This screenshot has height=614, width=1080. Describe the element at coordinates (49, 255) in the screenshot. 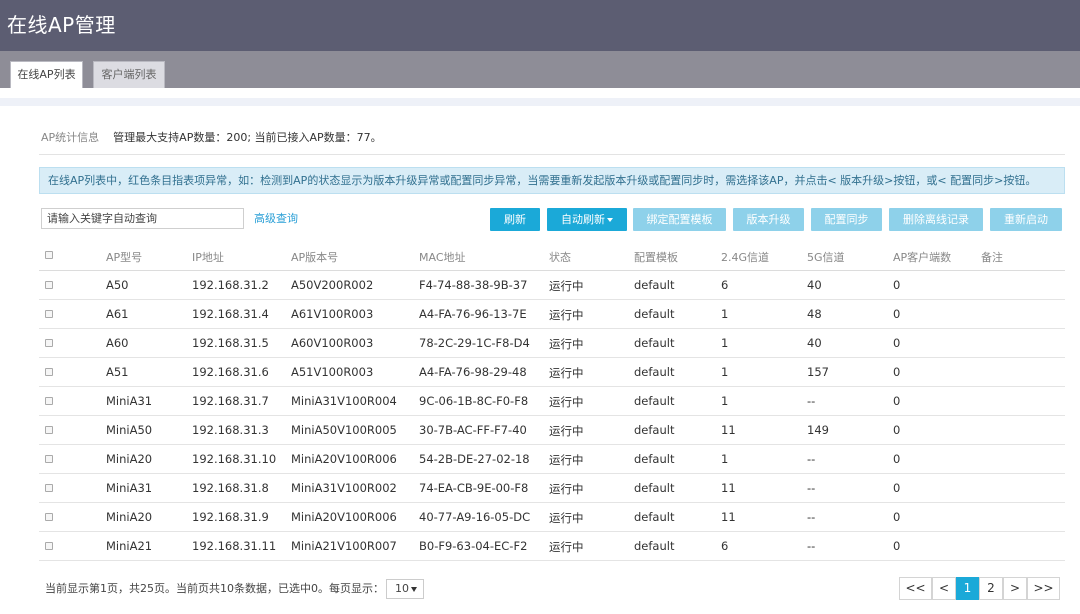

I see `select-all-checkbox` at that location.